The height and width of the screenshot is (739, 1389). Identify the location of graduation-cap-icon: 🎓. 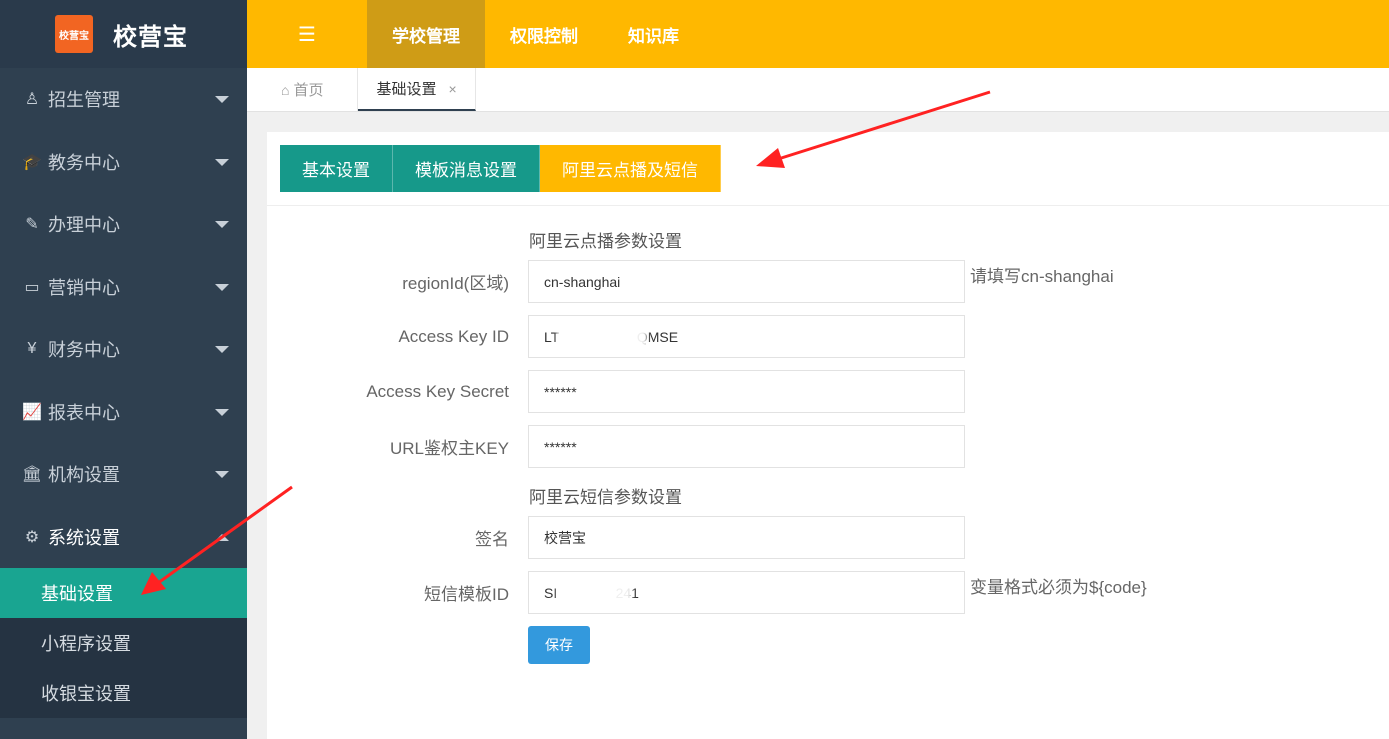
(32, 162).